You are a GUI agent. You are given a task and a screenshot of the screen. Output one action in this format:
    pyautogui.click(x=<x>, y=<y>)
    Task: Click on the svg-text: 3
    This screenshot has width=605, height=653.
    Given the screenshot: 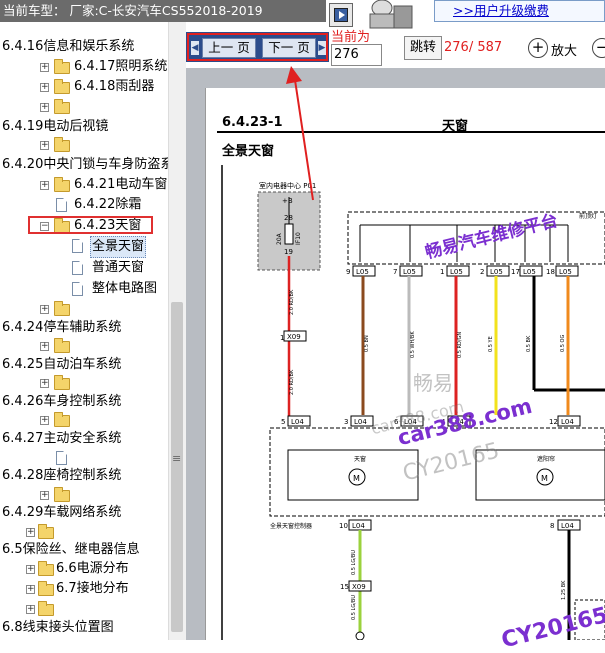 What is the action you would take?
    pyautogui.click(x=346, y=422)
    